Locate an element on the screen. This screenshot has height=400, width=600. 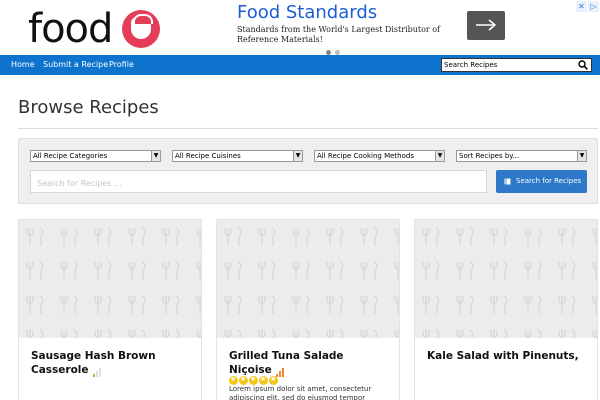
search-icon is located at coordinates (583, 65).